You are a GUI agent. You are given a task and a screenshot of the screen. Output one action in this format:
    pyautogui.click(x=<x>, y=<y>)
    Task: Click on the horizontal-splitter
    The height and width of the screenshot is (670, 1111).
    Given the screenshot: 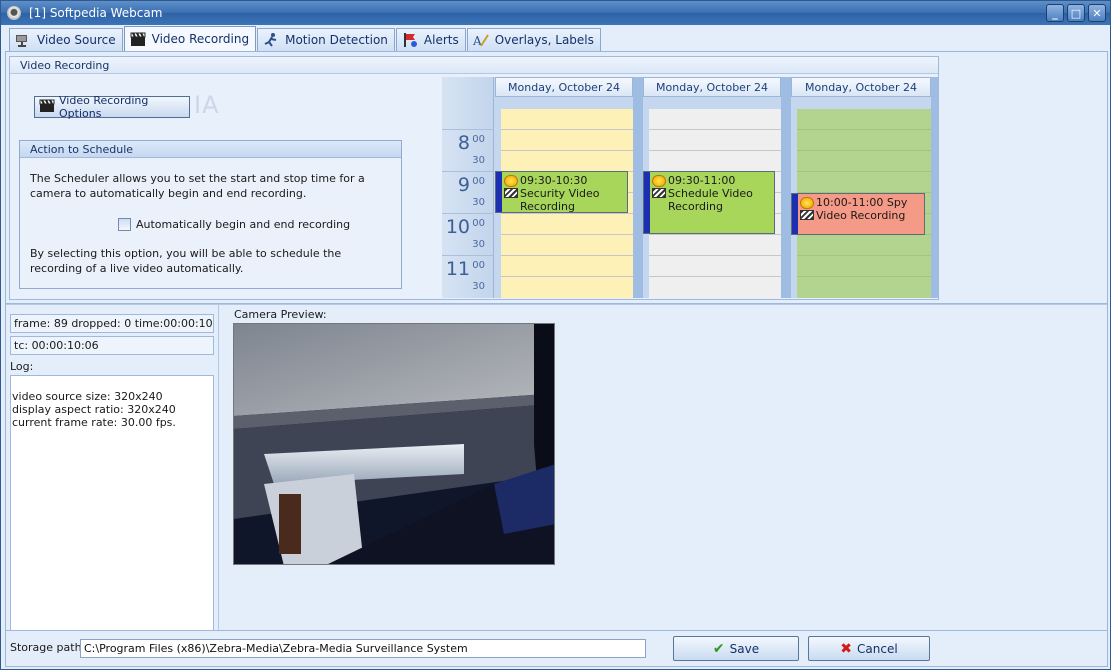 What is the action you would take?
    pyautogui.click(x=556, y=304)
    